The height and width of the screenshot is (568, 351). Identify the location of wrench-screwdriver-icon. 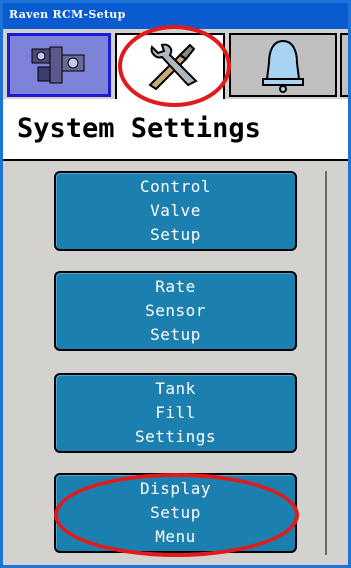
(170, 67).